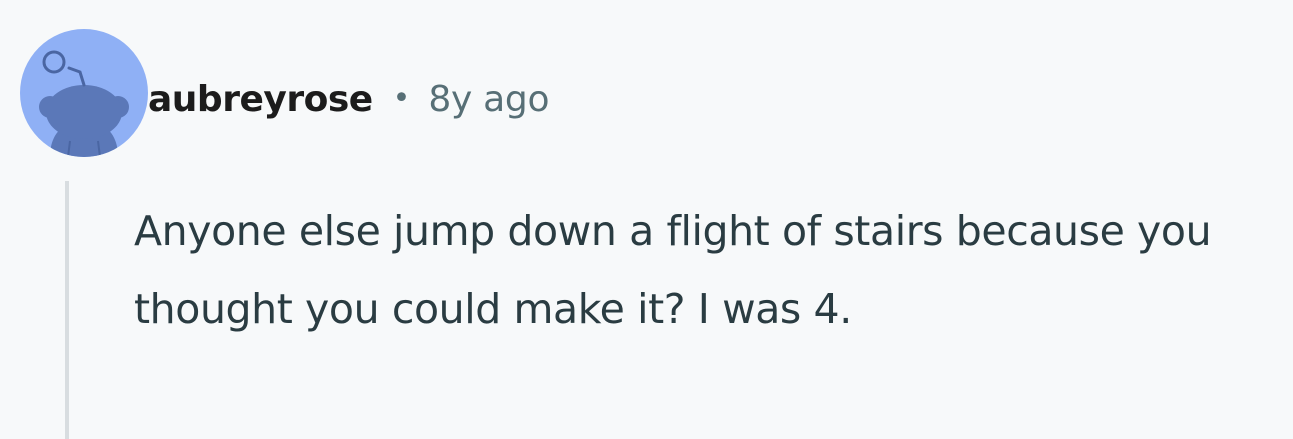  I want to click on comment-meta: aubreyrose • 8y ago, so click(348, 99).